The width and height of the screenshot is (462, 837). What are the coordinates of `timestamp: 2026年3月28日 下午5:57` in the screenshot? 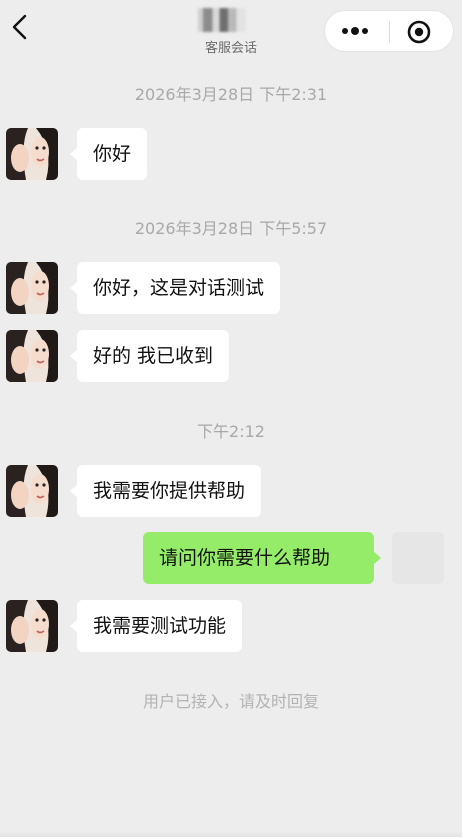 It's located at (231, 228).